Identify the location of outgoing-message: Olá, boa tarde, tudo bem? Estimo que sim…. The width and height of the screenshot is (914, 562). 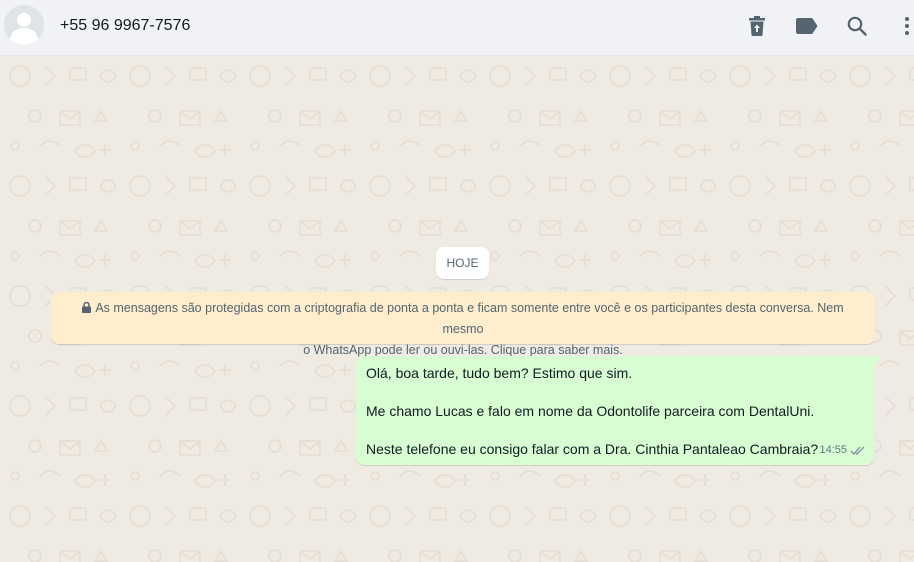
(619, 410).